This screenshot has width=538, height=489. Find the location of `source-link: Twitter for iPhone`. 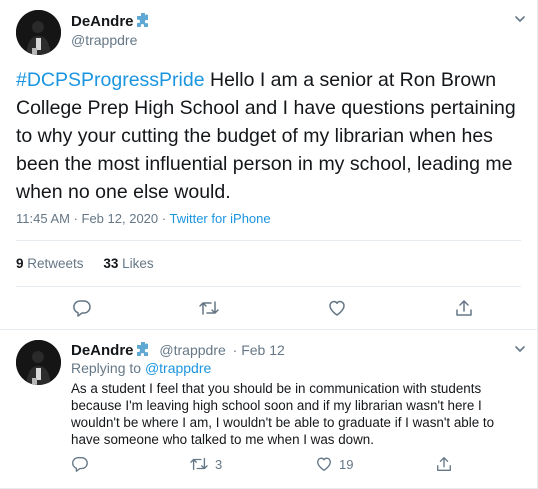

source-link: Twitter for iPhone is located at coordinates (219, 218).